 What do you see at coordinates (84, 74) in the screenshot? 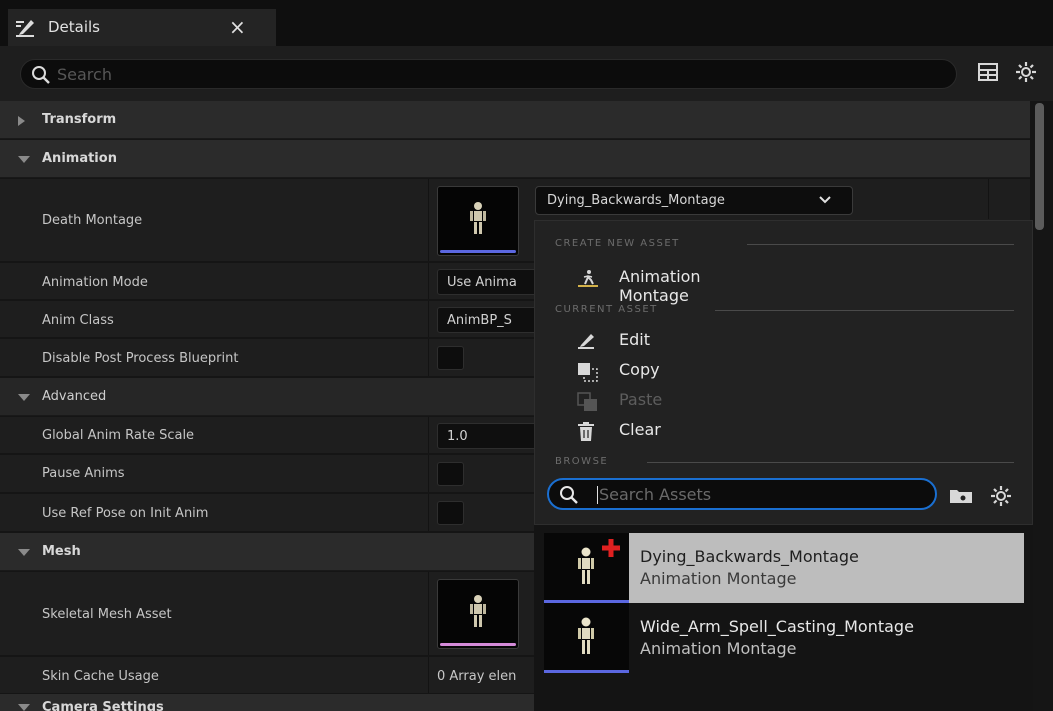
I see `search-placeholder: Search` at bounding box center [84, 74].